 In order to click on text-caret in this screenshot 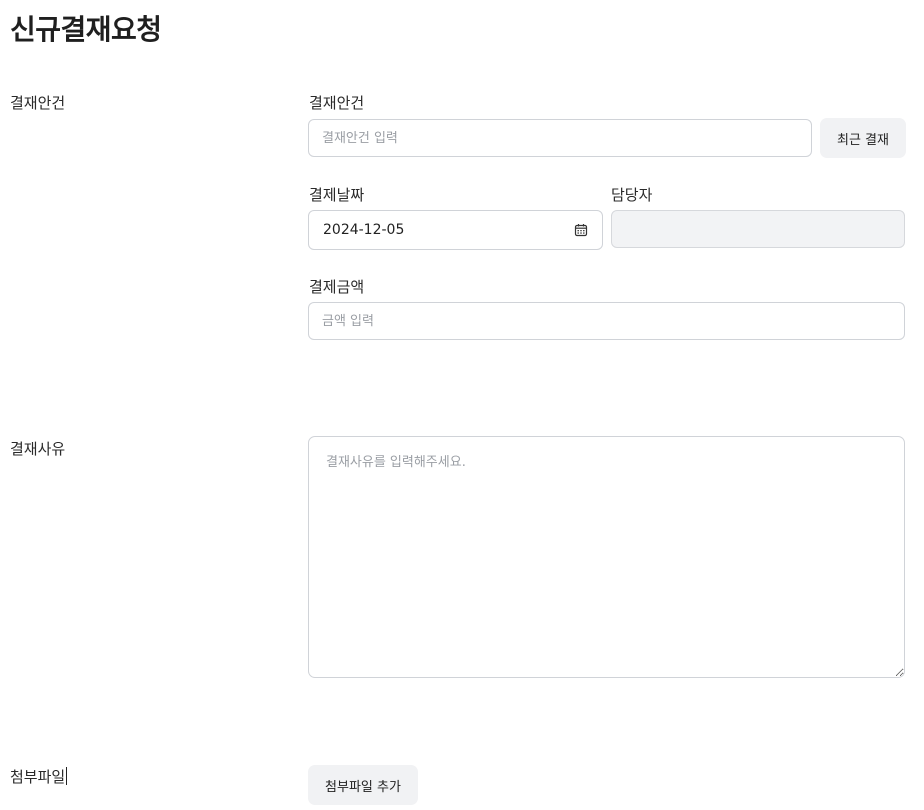, I will do `click(67, 776)`.